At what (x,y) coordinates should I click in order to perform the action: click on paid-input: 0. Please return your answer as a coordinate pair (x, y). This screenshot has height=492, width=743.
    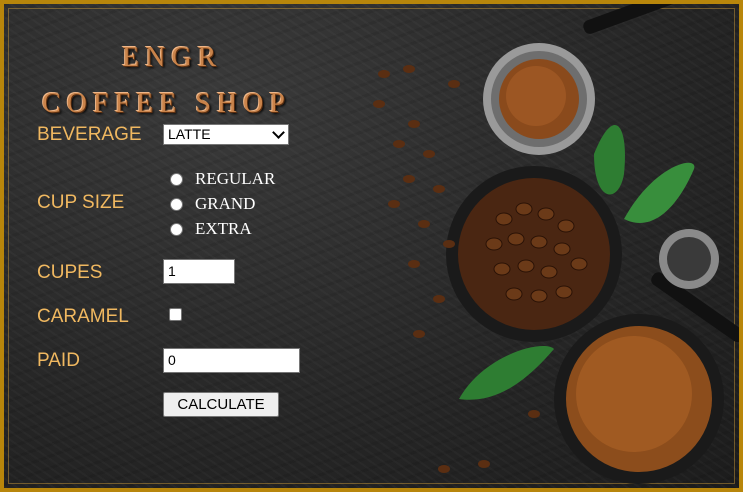
    Looking at the image, I should click on (231, 360).